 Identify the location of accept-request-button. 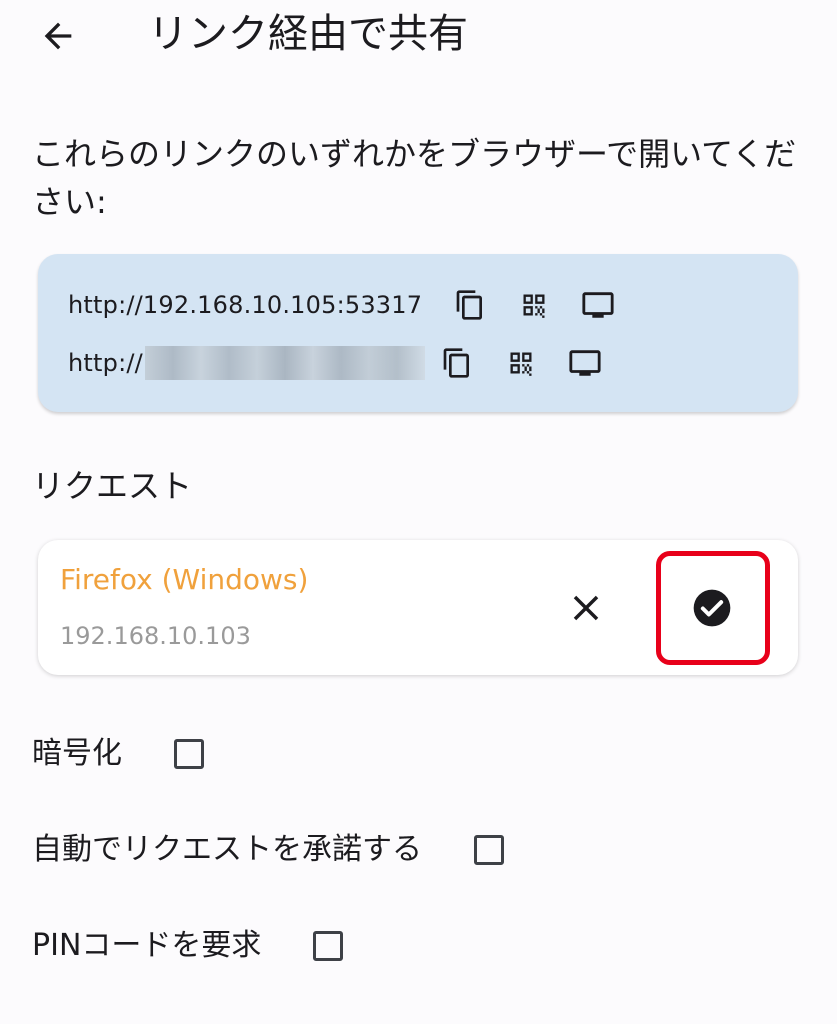
(712, 608).